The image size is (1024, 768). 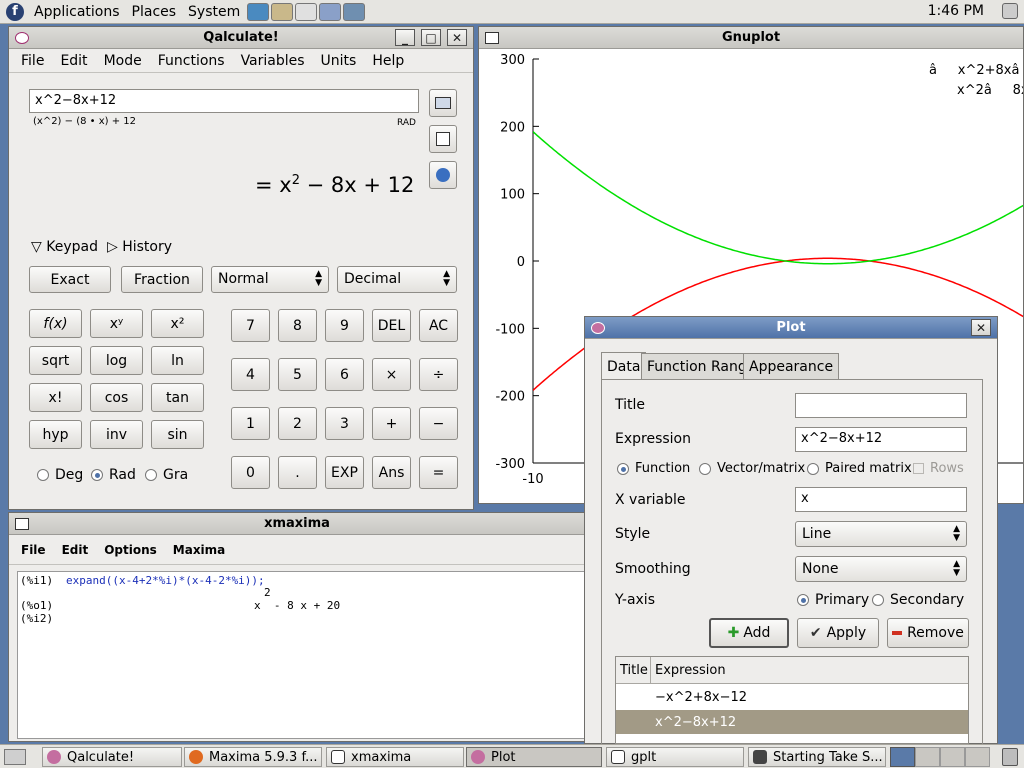 What do you see at coordinates (833, 600) in the screenshot?
I see `primary-radio: Primary` at bounding box center [833, 600].